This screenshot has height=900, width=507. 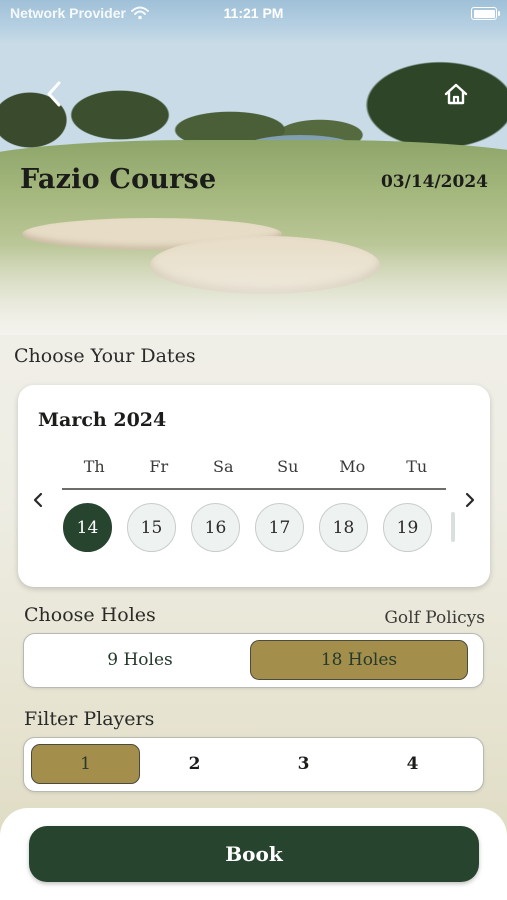 I want to click on players-selector: 1 2 3 4, so click(x=253, y=764).